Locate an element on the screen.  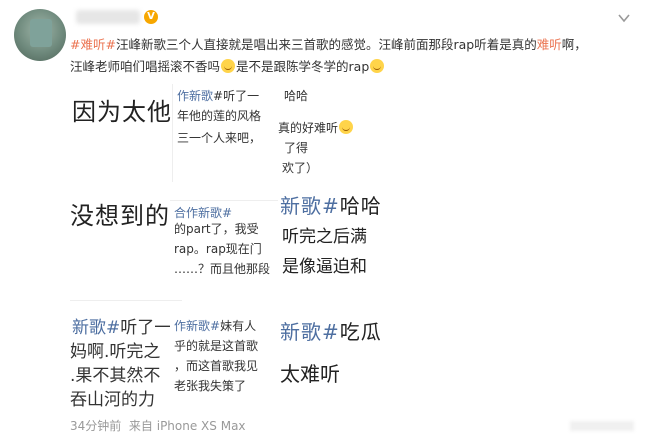
collage-big-text: 因为太他 is located at coordinates (122, 112).